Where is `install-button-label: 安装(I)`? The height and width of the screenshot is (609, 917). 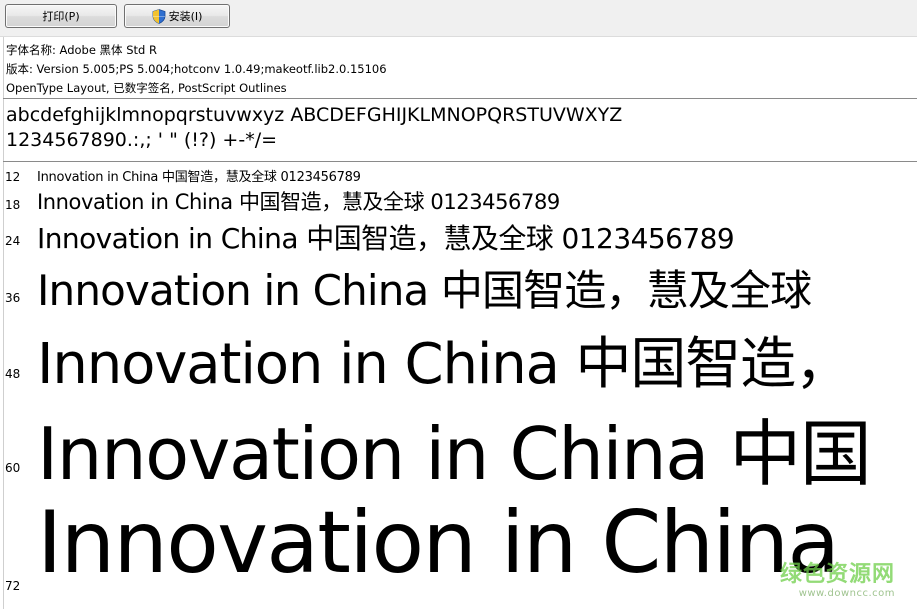 install-button-label: 安装(I) is located at coordinates (185, 16).